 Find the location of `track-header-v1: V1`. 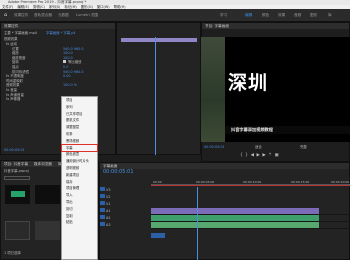

track-header-v1: V1 is located at coordinates (125, 204).